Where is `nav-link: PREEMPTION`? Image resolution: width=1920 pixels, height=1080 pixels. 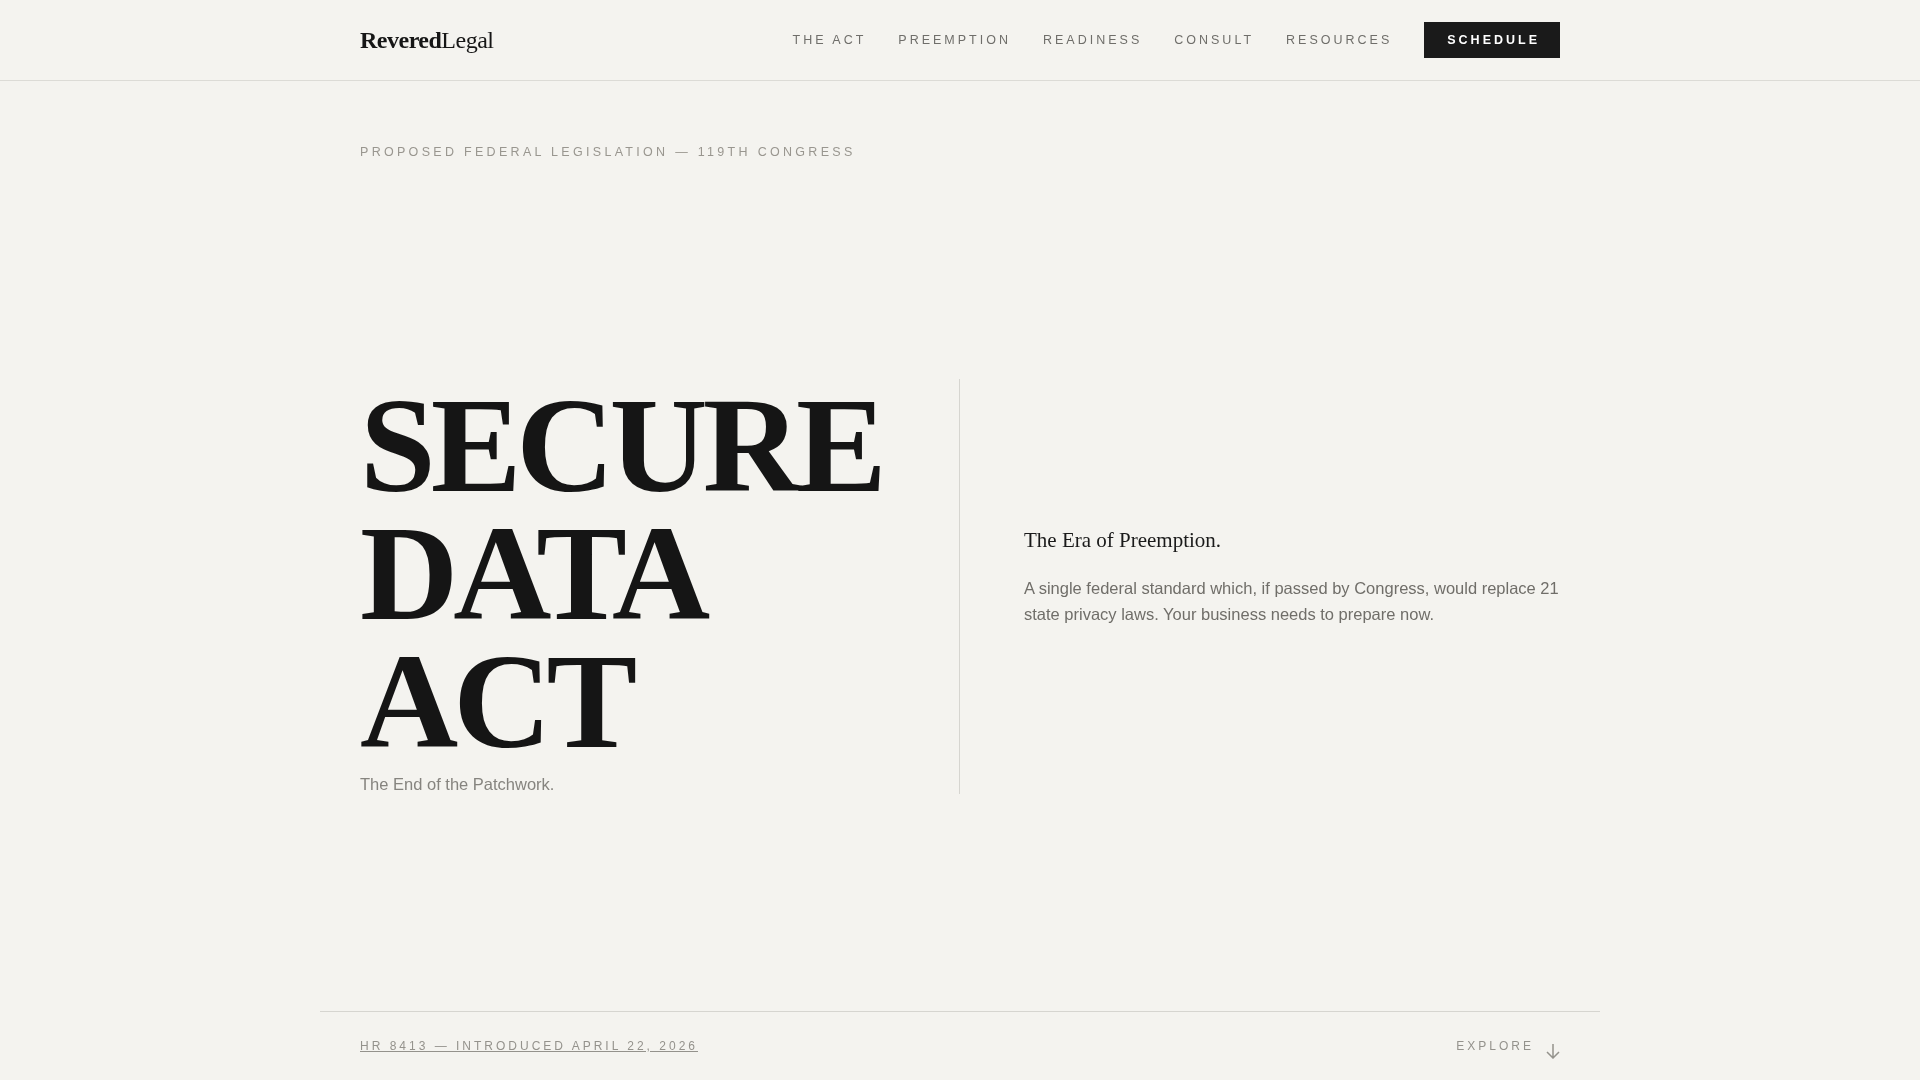 nav-link: PREEMPTION is located at coordinates (954, 40).